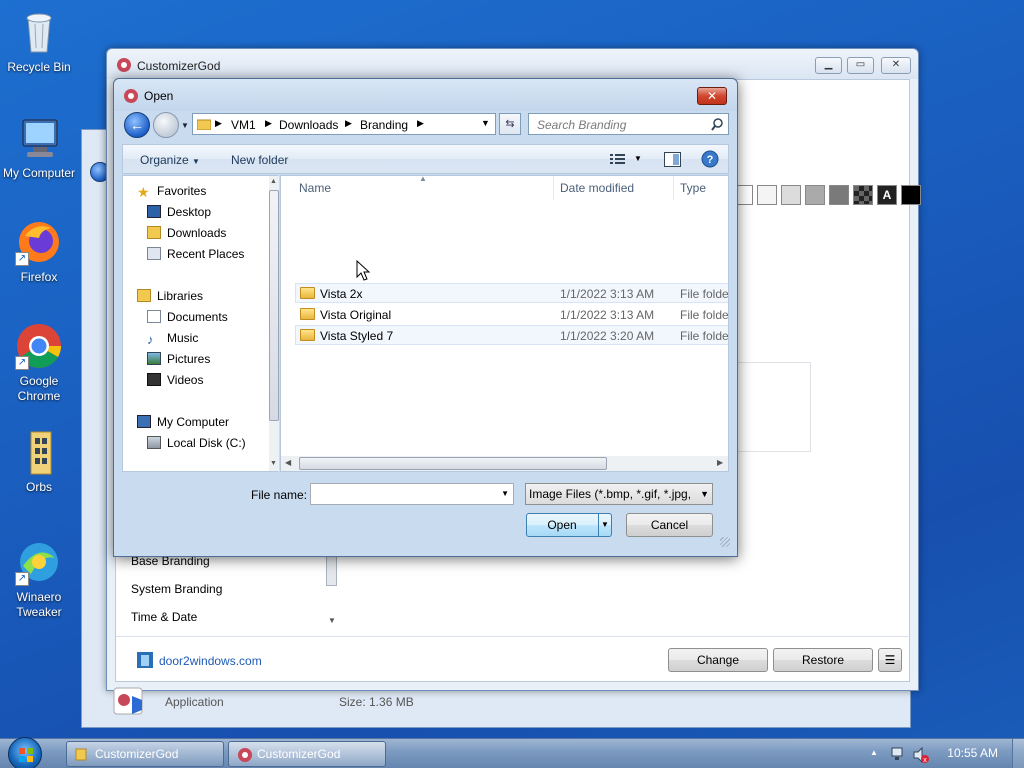 The width and height of the screenshot is (1024, 768). I want to click on nav-music: ♪ Music, so click(172, 339).